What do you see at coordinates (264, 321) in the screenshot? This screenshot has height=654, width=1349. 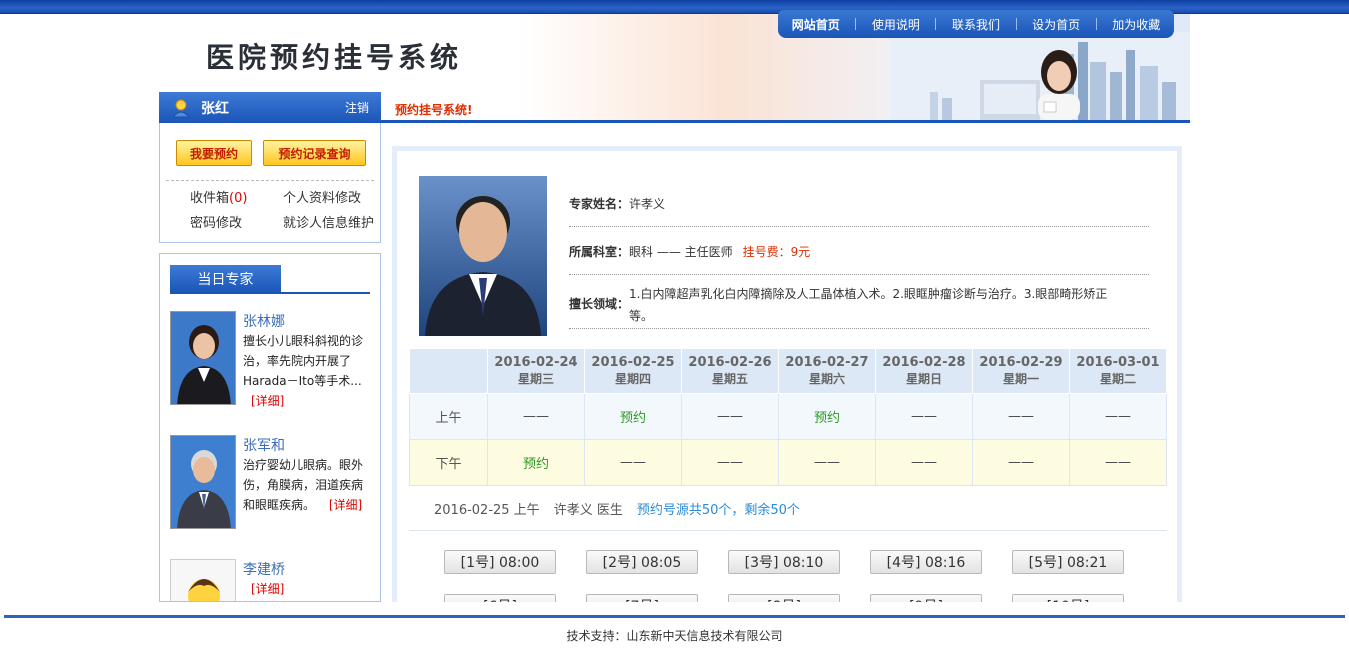 I see `expert-name: 张林娜` at bounding box center [264, 321].